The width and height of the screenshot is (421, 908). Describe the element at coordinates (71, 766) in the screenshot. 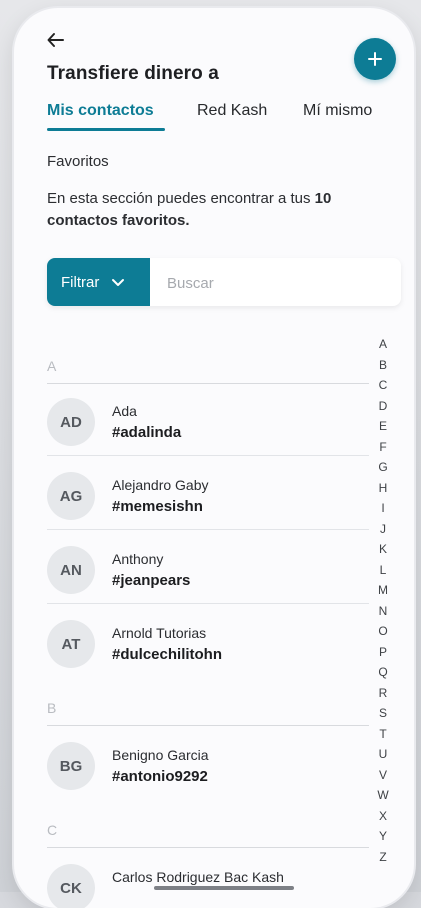

I see `avatar: BG` at that location.